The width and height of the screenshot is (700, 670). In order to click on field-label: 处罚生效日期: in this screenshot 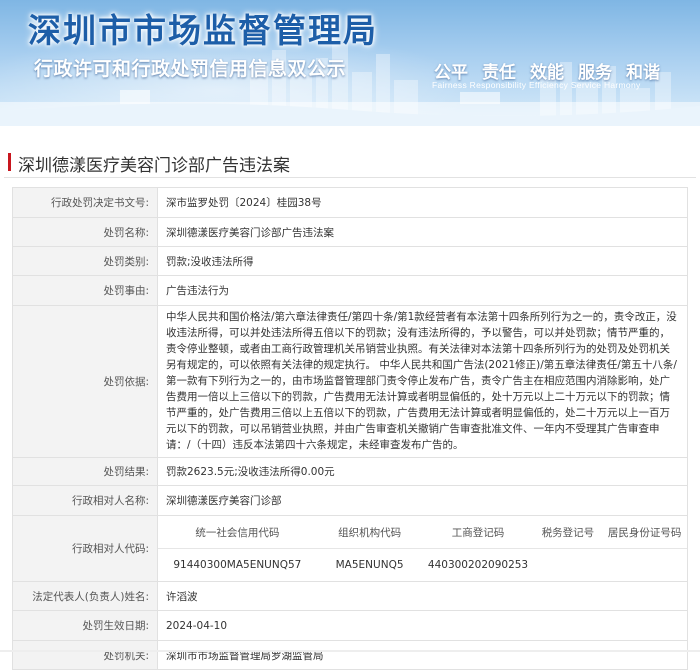, I will do `click(85, 625)`.